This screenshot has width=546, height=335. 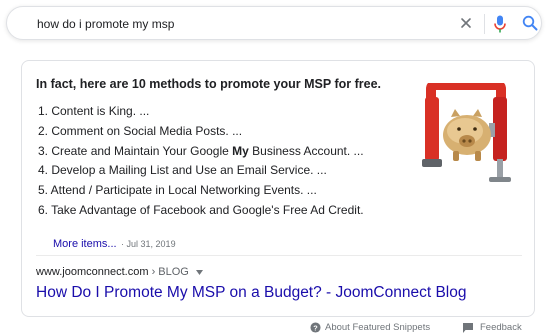 I want to click on piggy-bank-clamp-image, so click(x=465, y=135).